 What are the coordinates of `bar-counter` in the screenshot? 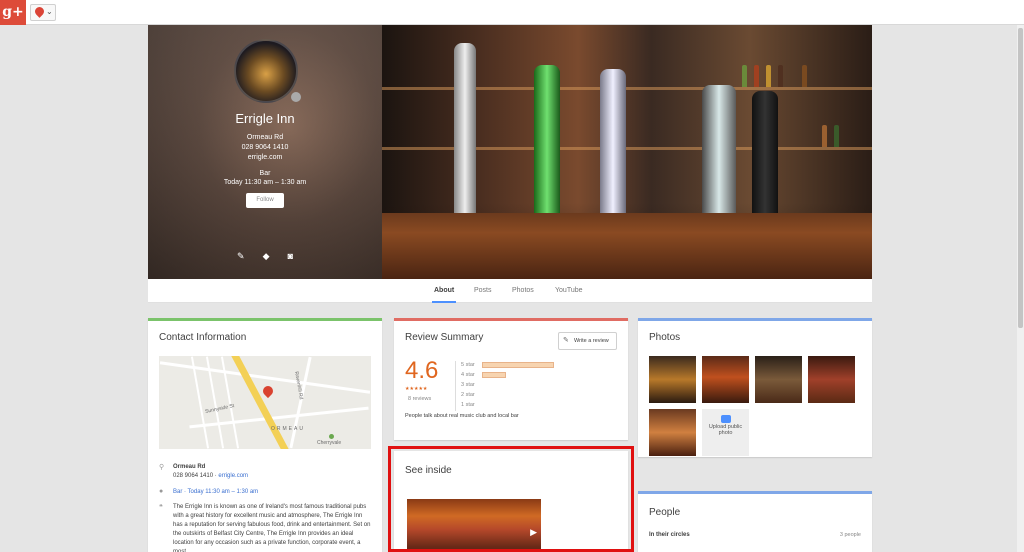 It's located at (627, 246).